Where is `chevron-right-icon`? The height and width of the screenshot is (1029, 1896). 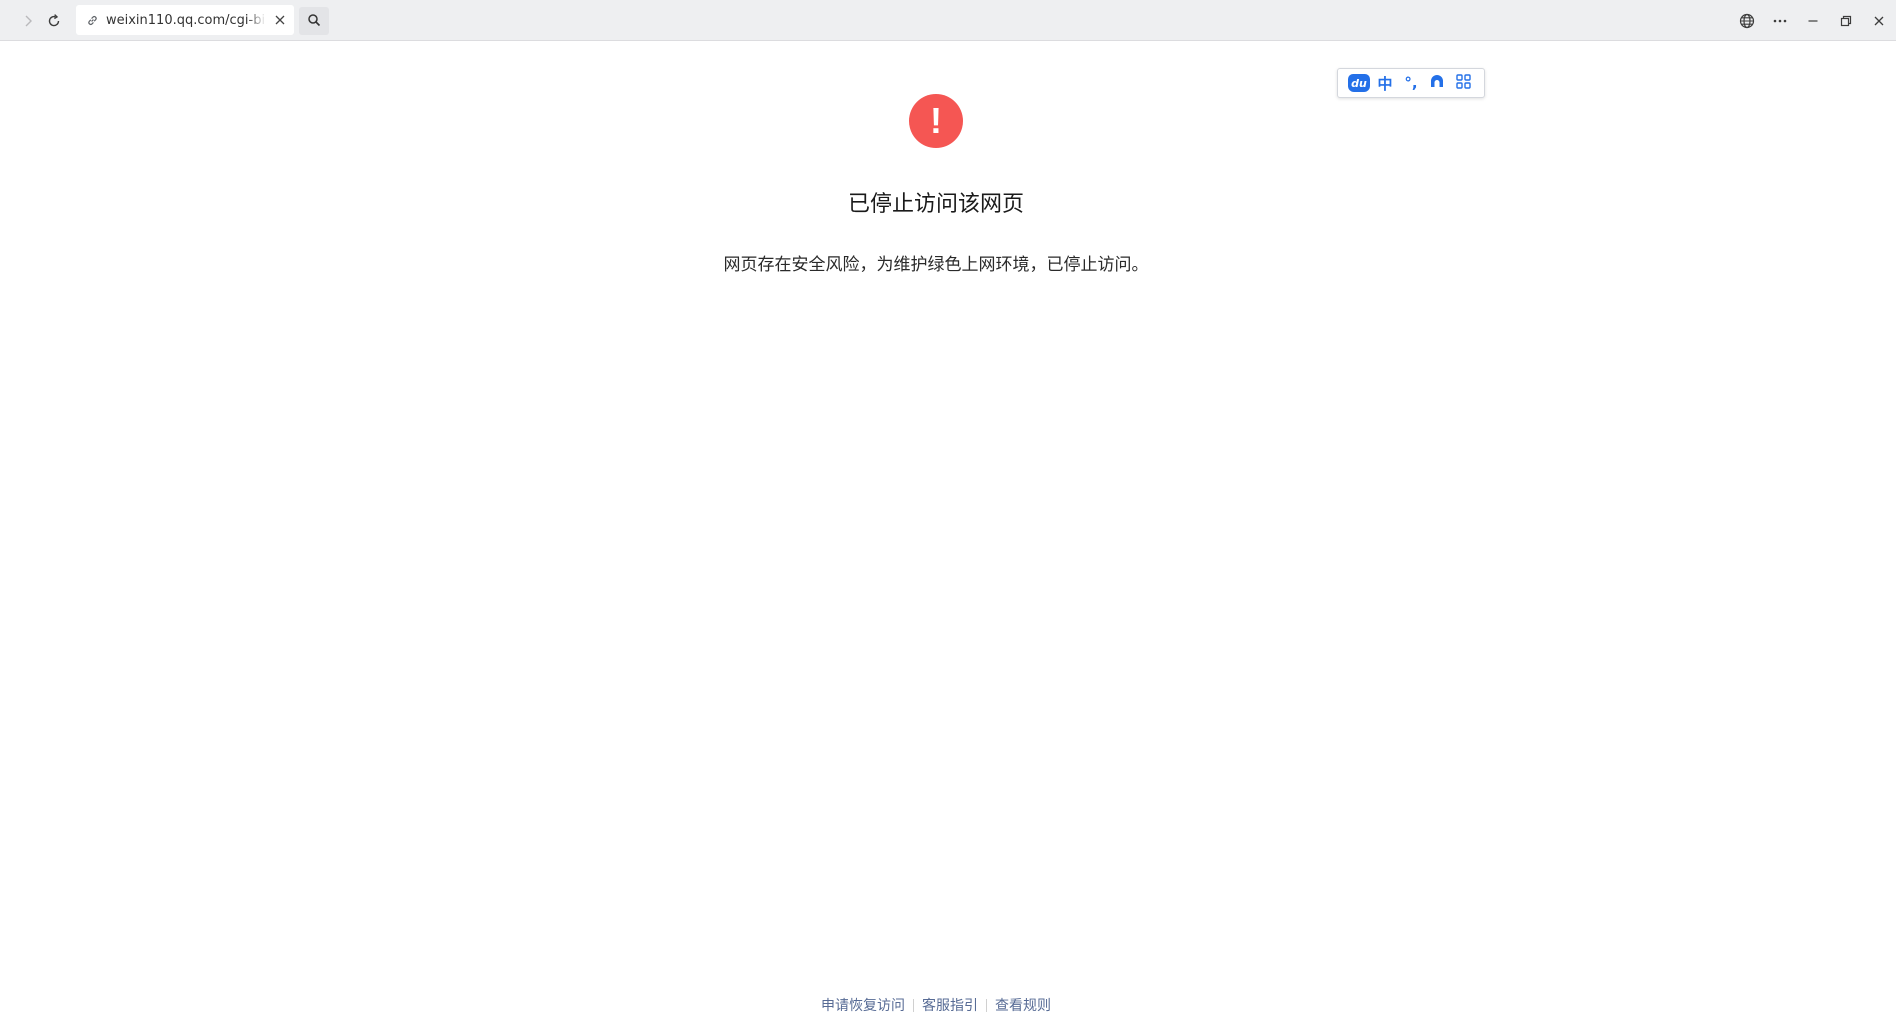 chevron-right-icon is located at coordinates (28, 21).